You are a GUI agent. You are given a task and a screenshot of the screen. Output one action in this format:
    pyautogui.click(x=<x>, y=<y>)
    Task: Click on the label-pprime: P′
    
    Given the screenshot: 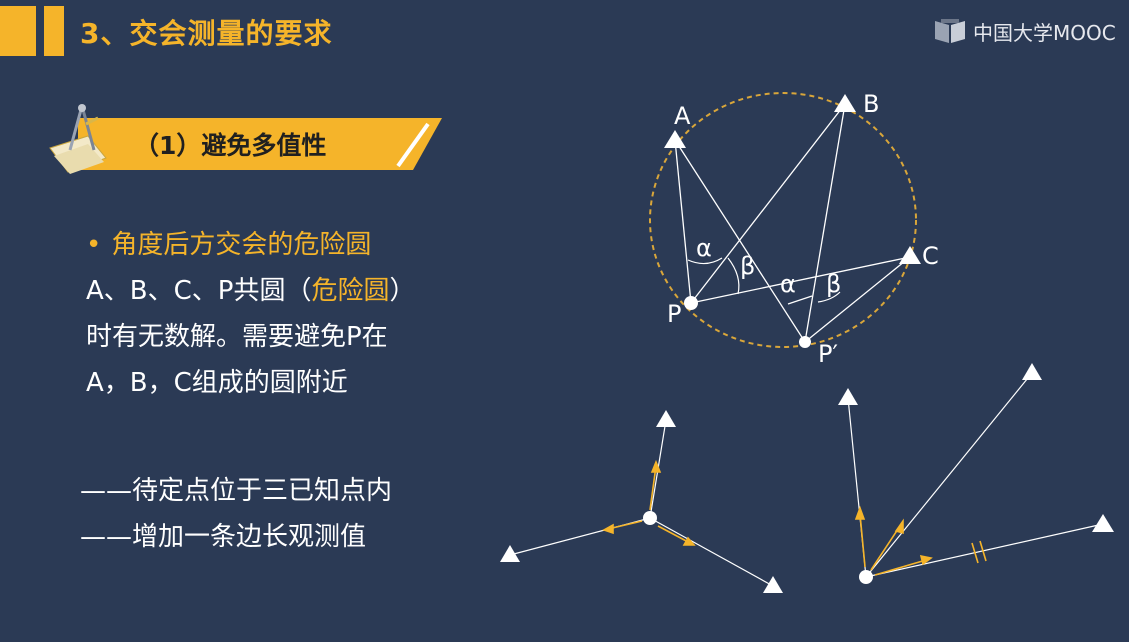 What is the action you would take?
    pyautogui.click(x=828, y=354)
    